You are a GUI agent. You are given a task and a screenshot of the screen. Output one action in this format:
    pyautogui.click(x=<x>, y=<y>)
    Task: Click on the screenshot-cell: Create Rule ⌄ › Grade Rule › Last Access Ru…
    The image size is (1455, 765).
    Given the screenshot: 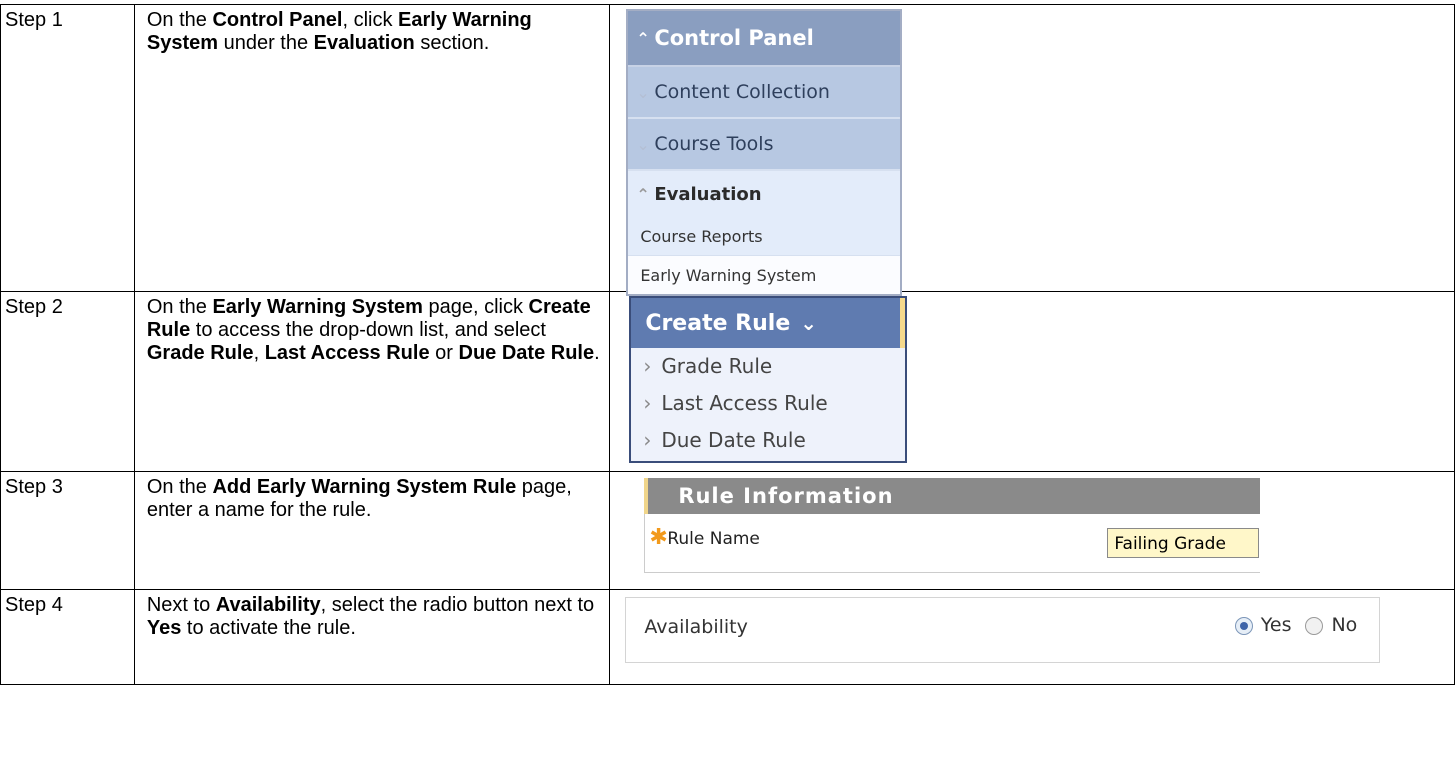 What is the action you would take?
    pyautogui.click(x=1032, y=381)
    